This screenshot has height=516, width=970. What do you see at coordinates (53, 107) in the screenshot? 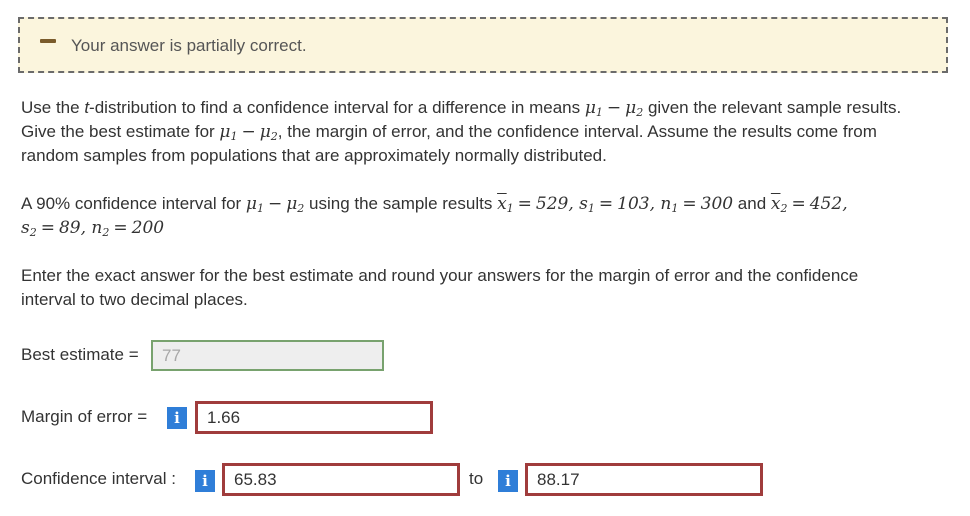
I see `text: Use the` at bounding box center [53, 107].